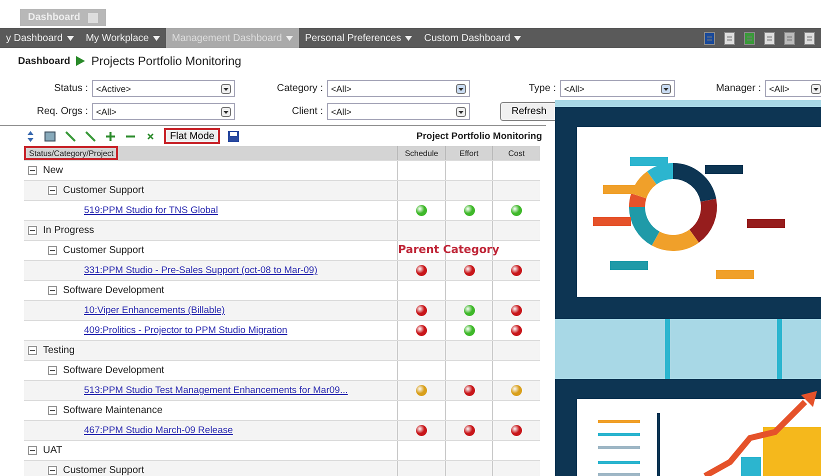 Image resolution: width=821 pixels, height=476 pixels. What do you see at coordinates (71, 88) in the screenshot?
I see `filter-label: Status :` at bounding box center [71, 88].